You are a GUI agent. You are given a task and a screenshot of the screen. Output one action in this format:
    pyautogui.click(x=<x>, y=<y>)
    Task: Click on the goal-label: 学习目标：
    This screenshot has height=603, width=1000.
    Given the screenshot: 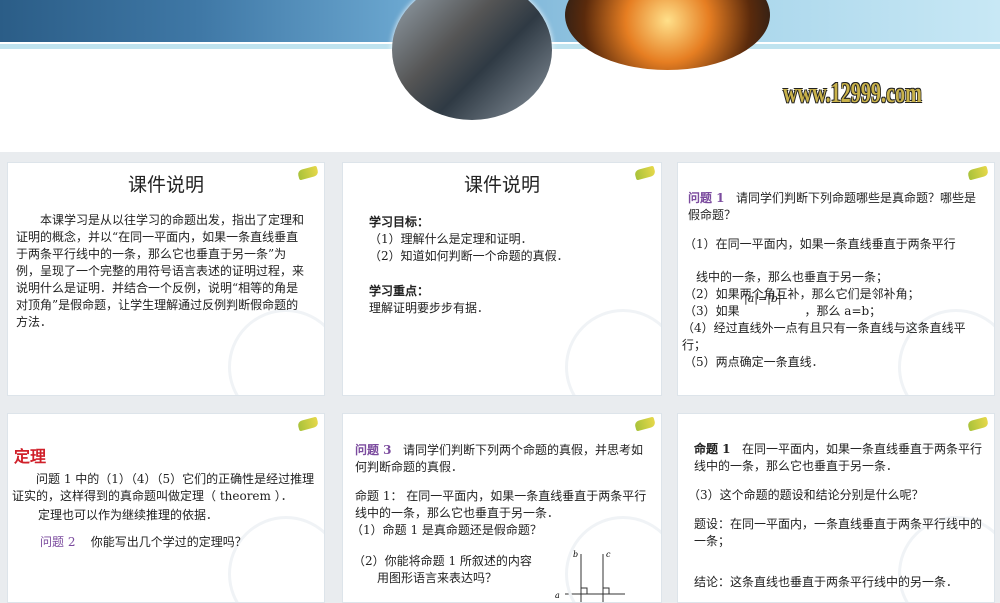 What is the action you would take?
    pyautogui.click(x=399, y=222)
    